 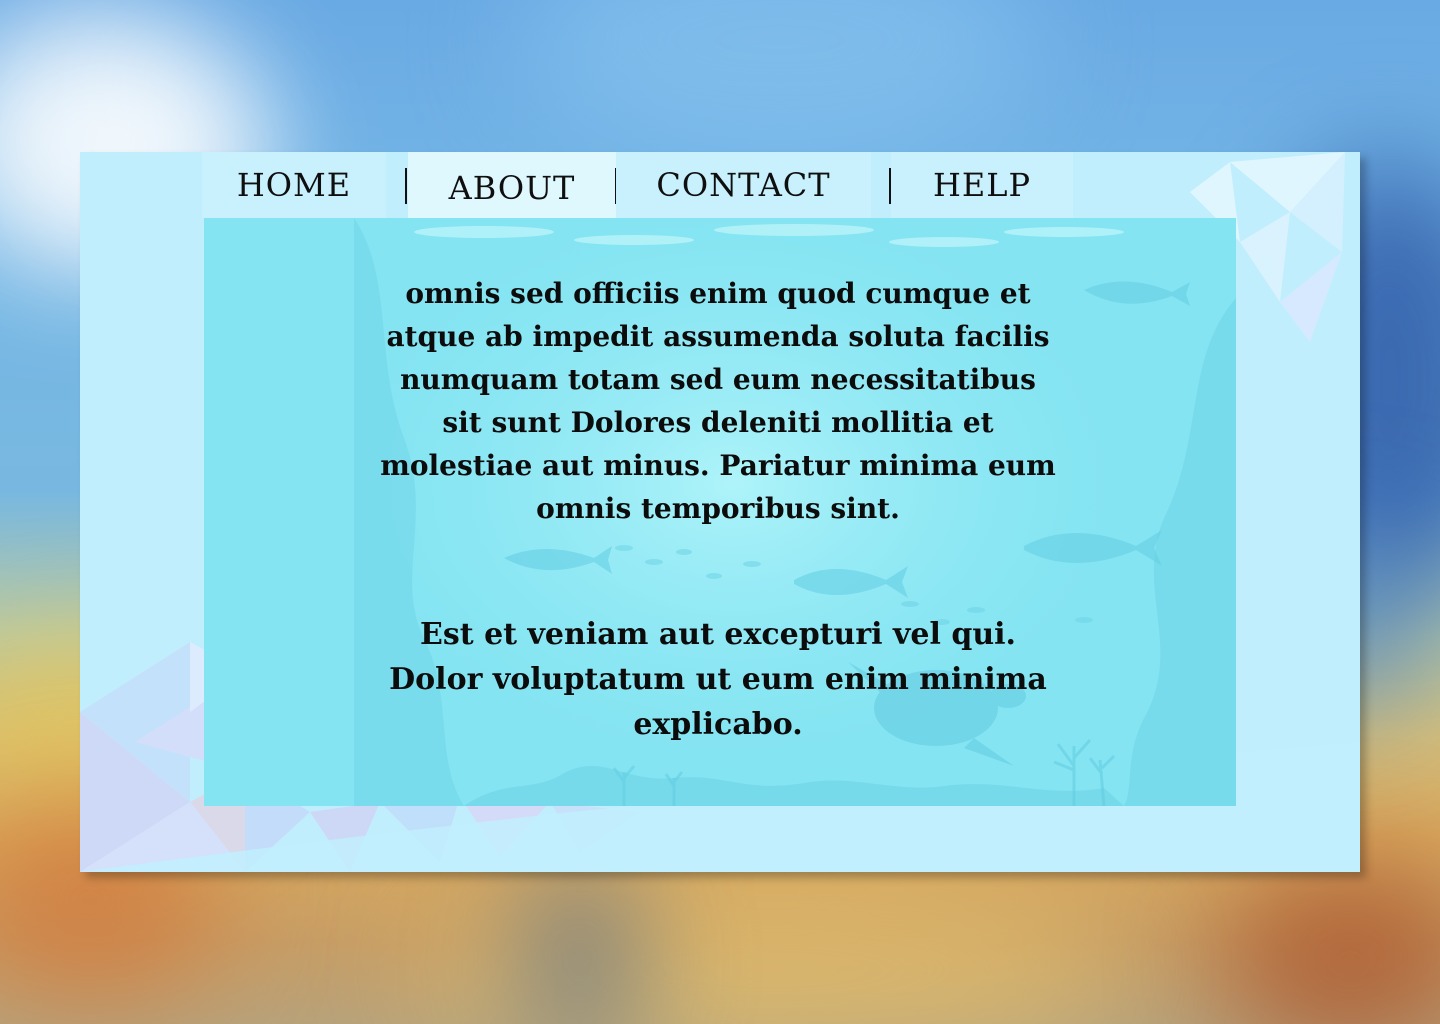 What do you see at coordinates (1330, 942) in the screenshot?
I see `background-brown-shape` at bounding box center [1330, 942].